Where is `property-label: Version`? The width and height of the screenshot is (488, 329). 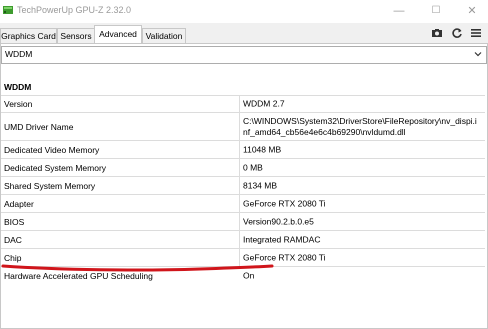
property-label: Version is located at coordinates (18, 104).